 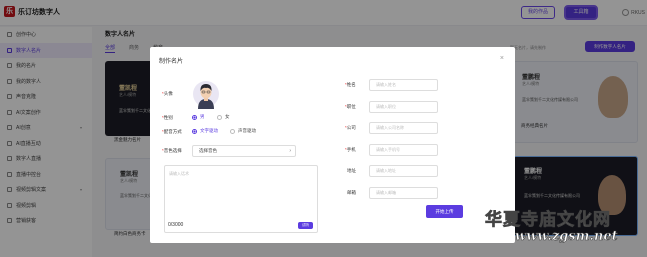 I want to click on phone-field: 请输入手机号, so click(x=403, y=150).